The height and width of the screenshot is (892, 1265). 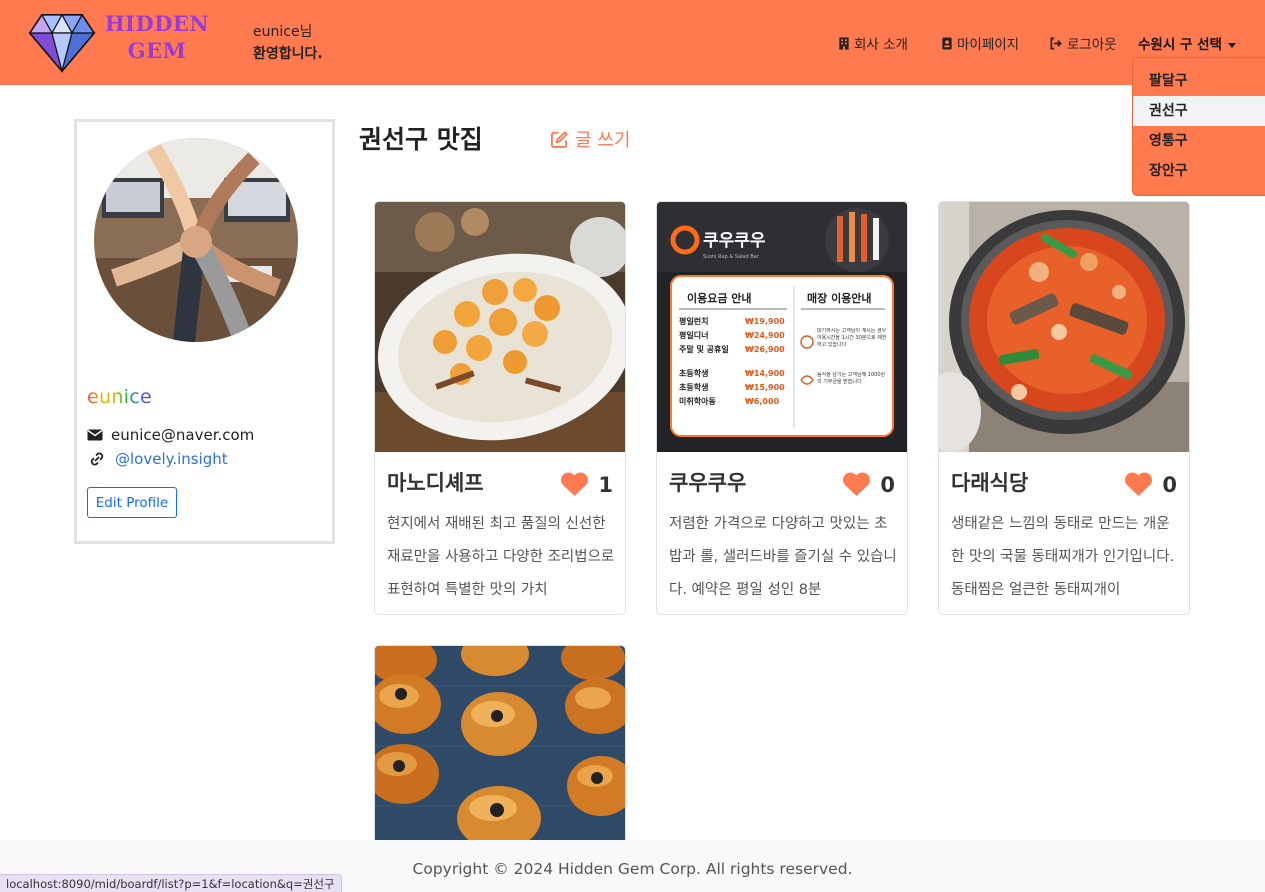 What do you see at coordinates (765, 321) in the screenshot?
I see `menu-row-price: ₩19,900` at bounding box center [765, 321].